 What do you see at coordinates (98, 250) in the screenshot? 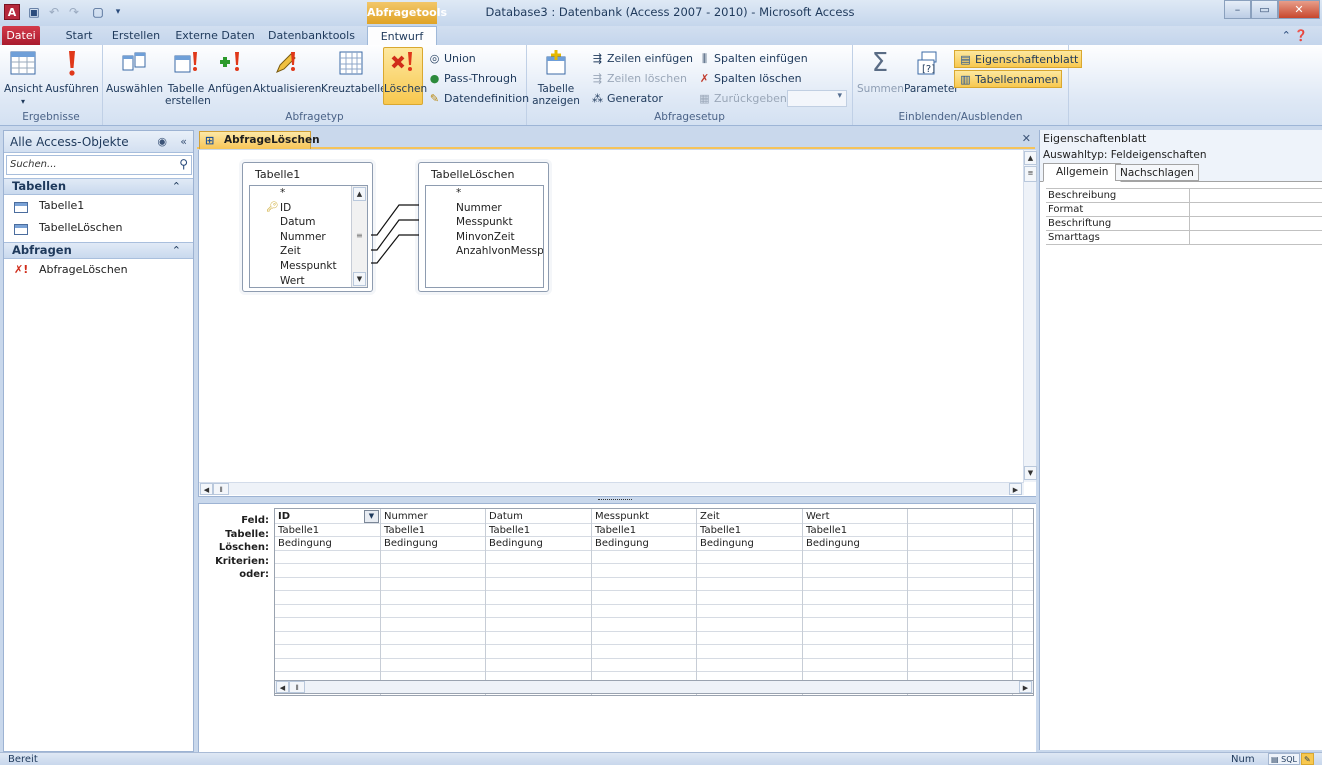
I see `nav-group-abfragen: Abfragen ⌃` at bounding box center [98, 250].